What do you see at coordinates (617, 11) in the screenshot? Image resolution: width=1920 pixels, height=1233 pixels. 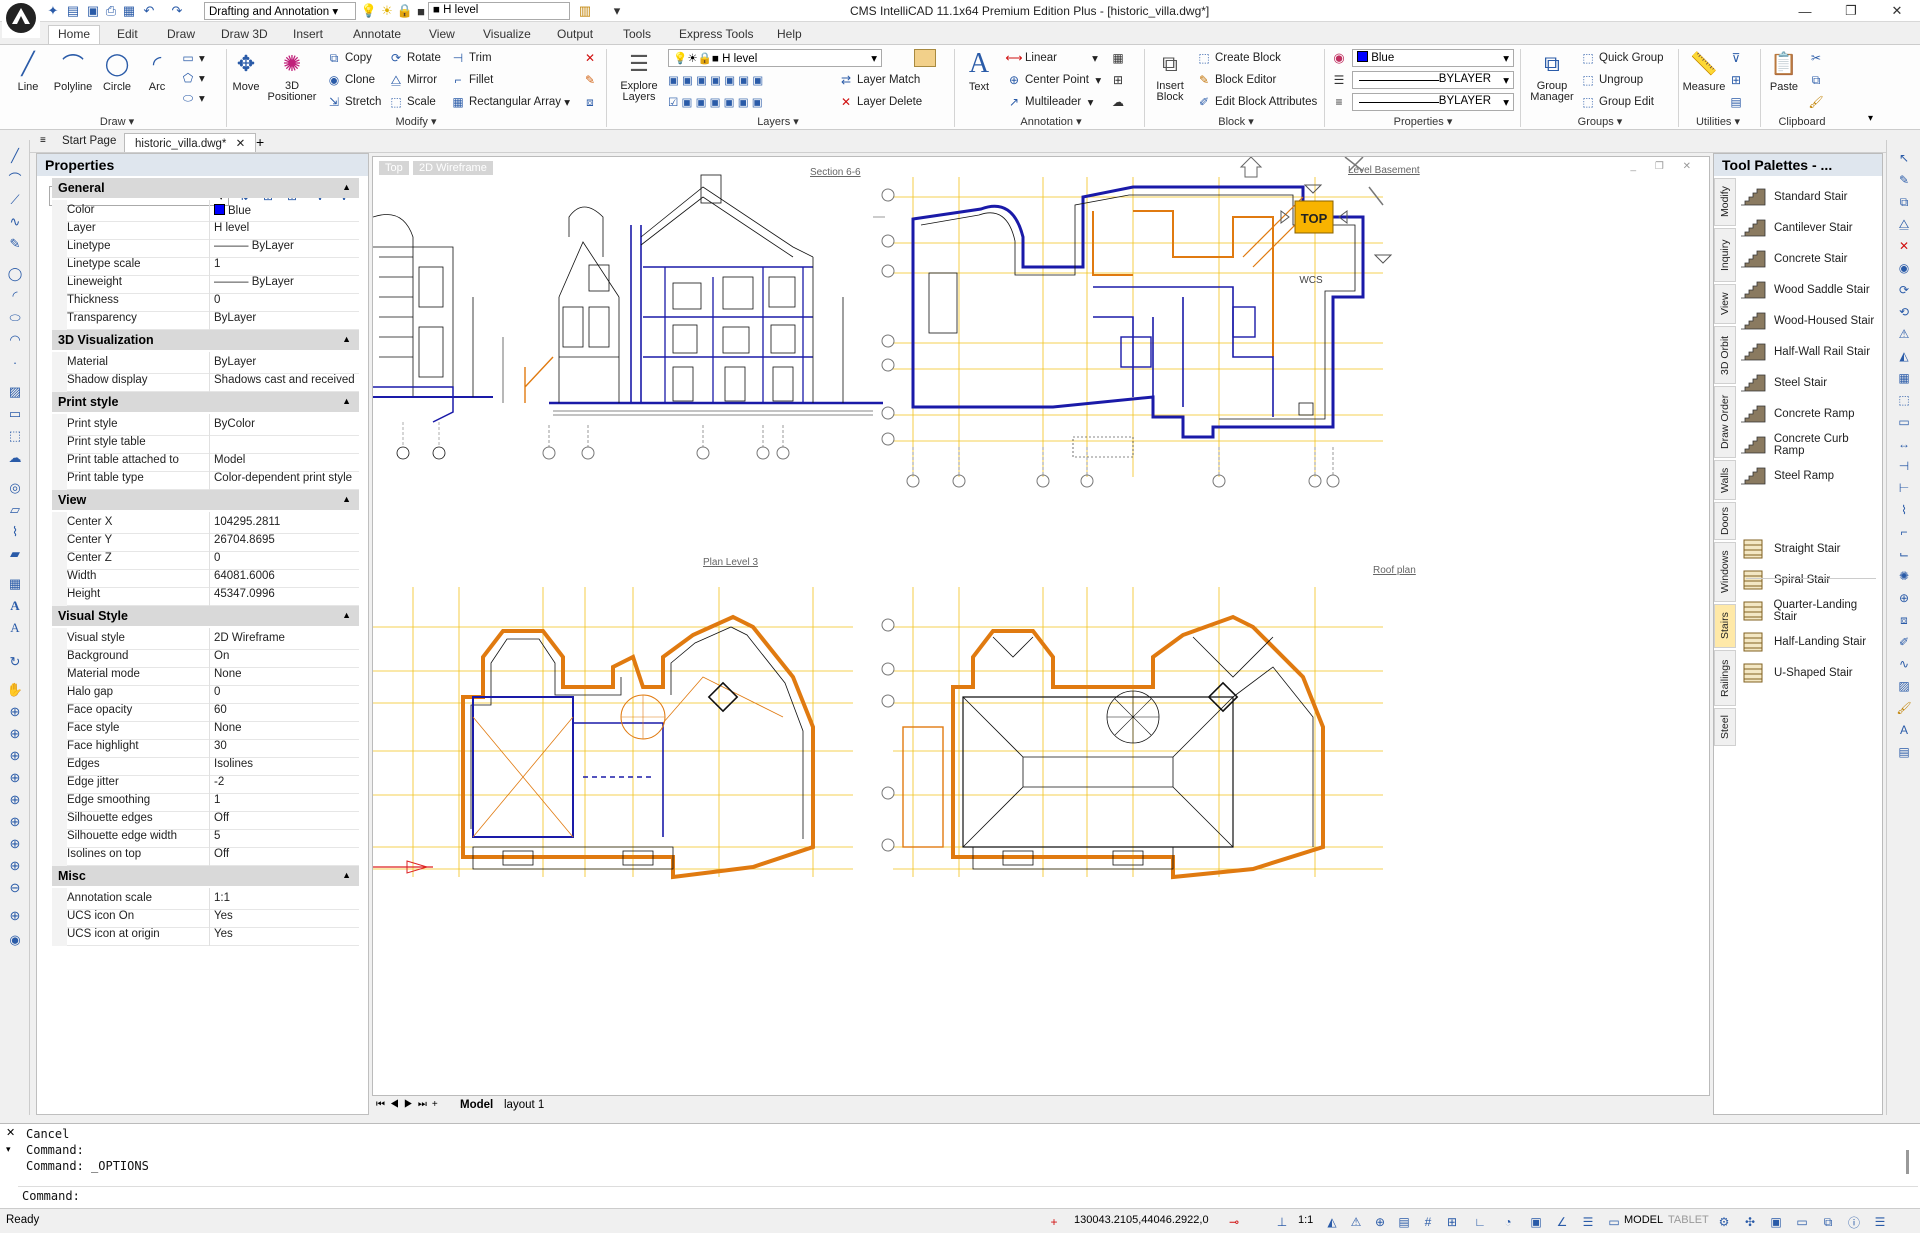 I see `qat-customize-icon: ▾` at bounding box center [617, 11].